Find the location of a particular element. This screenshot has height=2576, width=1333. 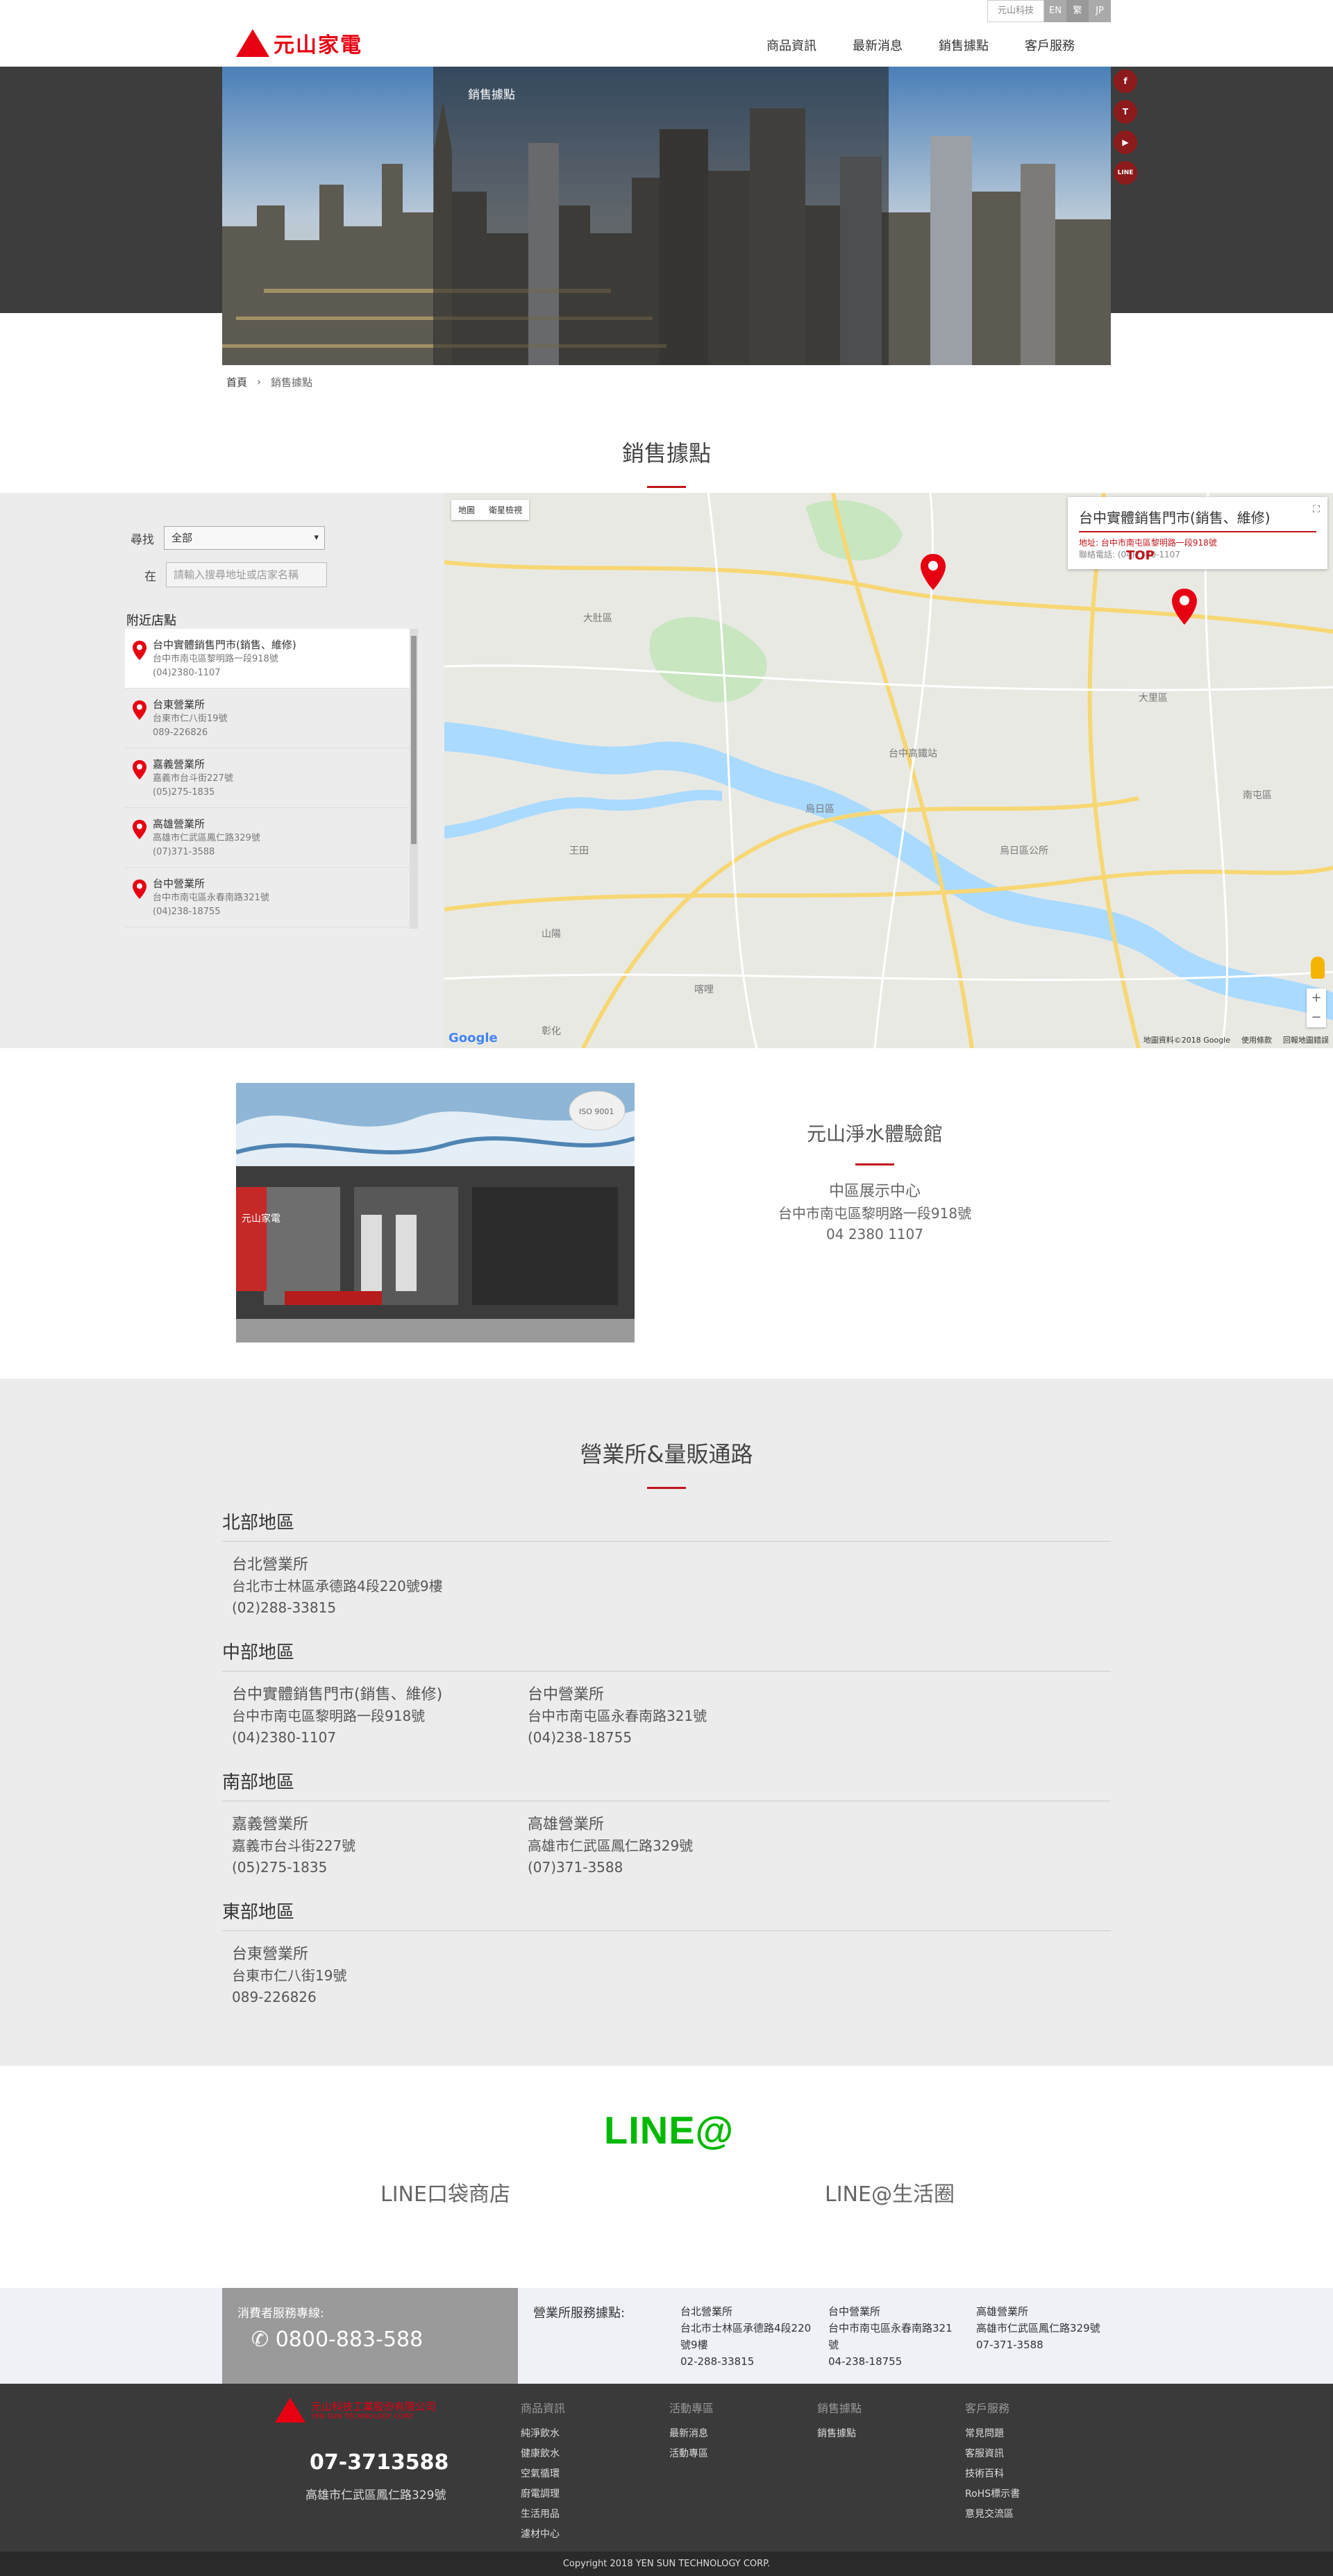

footer-link: 健康飲水 is located at coordinates (543, 2454).